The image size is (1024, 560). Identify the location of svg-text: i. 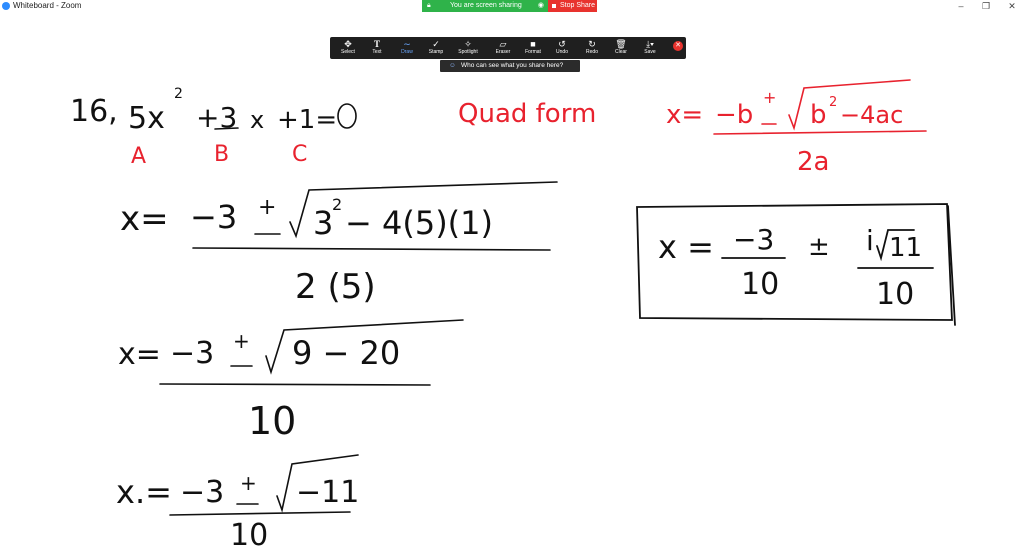
(870, 240).